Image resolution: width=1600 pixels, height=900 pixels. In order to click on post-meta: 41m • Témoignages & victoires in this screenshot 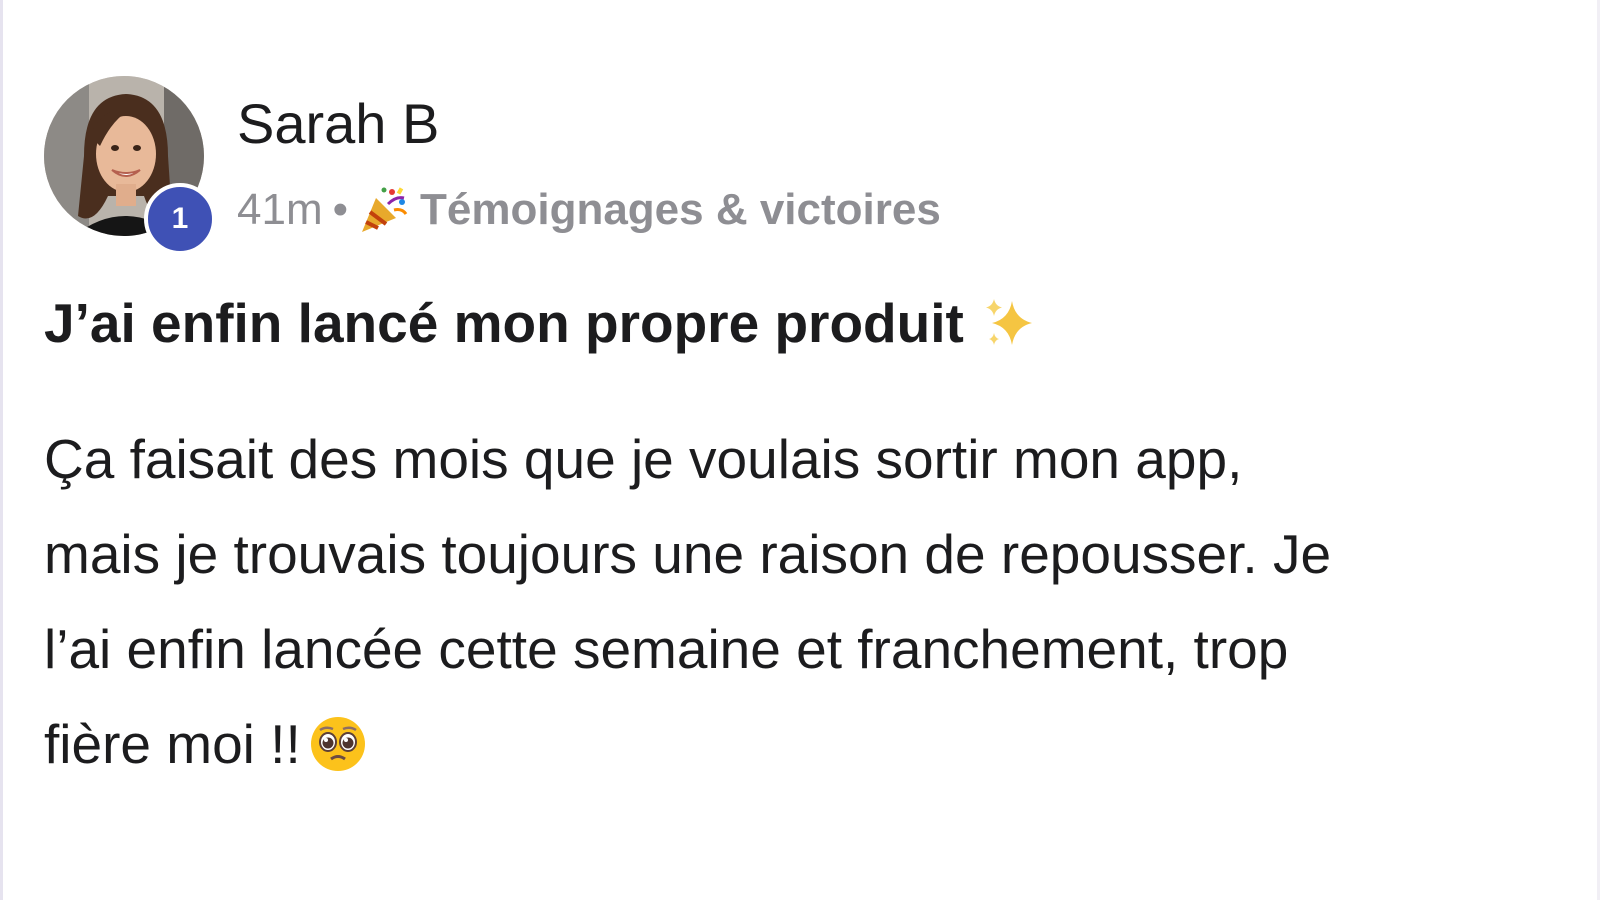, I will do `click(589, 210)`.